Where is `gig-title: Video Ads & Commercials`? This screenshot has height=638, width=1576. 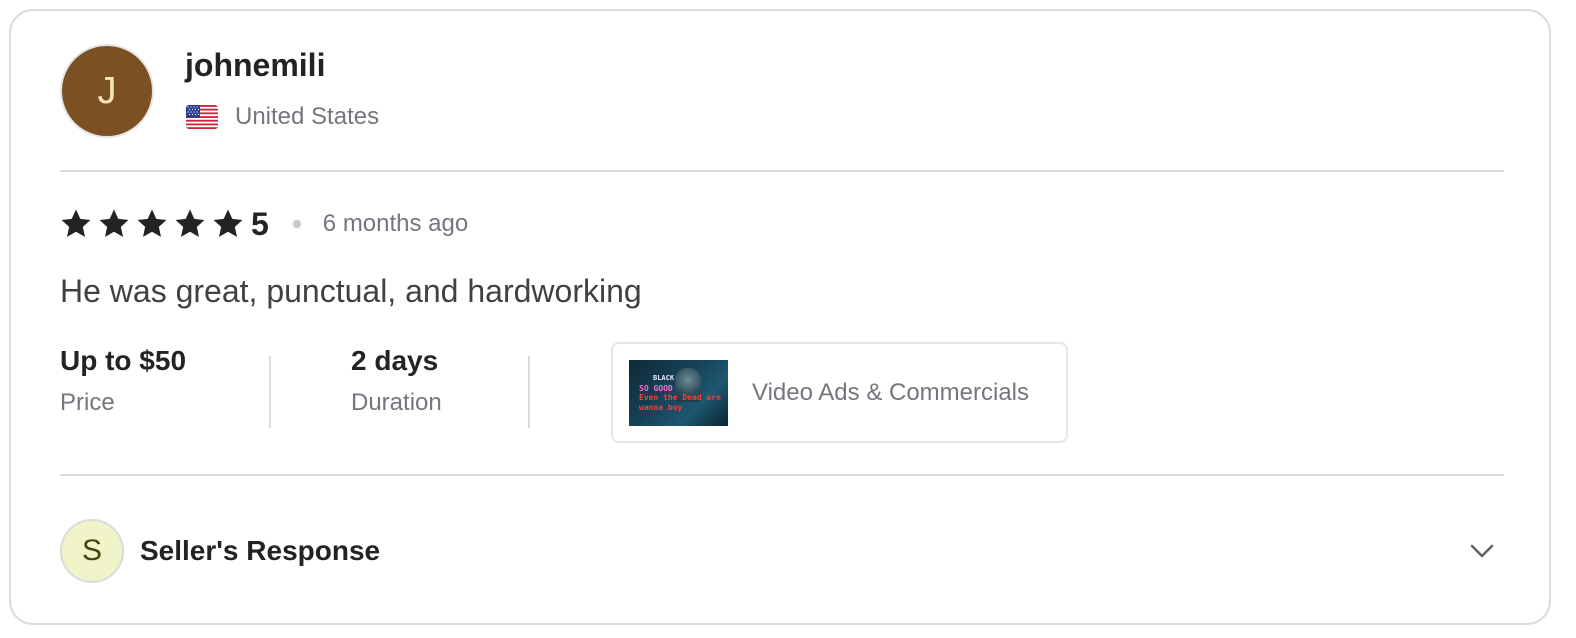 gig-title: Video Ads & Commercials is located at coordinates (891, 392).